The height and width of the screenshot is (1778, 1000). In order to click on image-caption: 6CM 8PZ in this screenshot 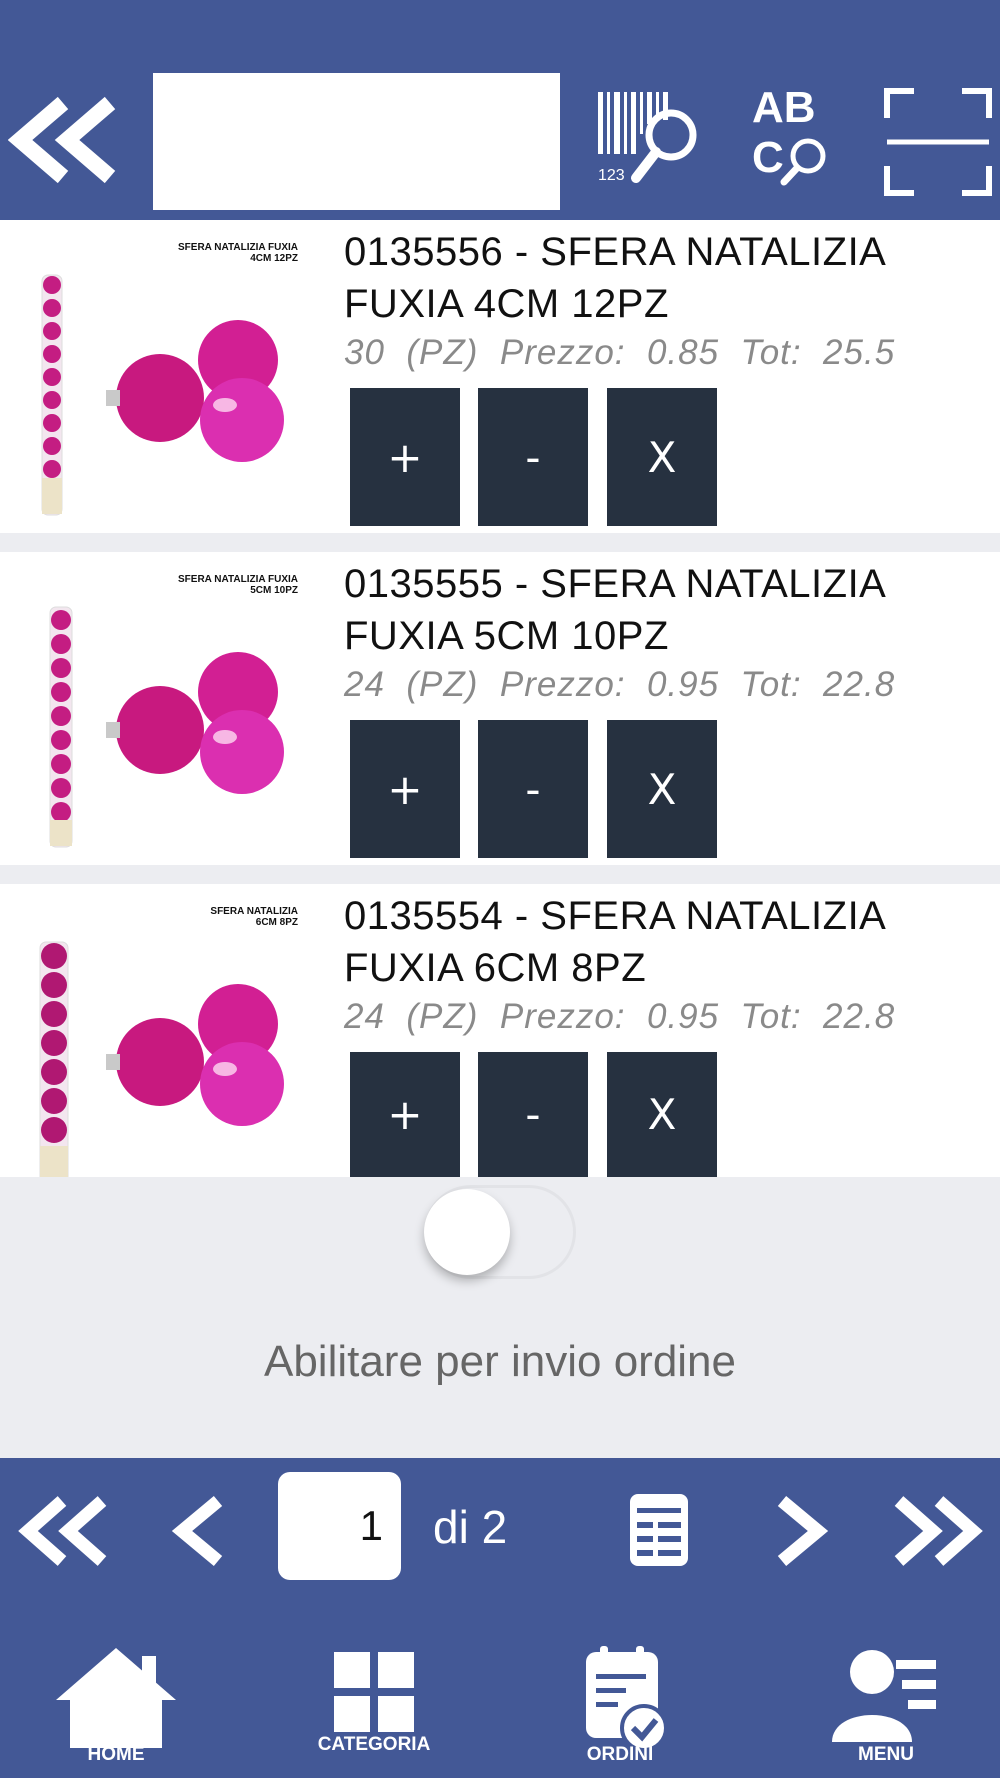, I will do `click(276, 922)`.